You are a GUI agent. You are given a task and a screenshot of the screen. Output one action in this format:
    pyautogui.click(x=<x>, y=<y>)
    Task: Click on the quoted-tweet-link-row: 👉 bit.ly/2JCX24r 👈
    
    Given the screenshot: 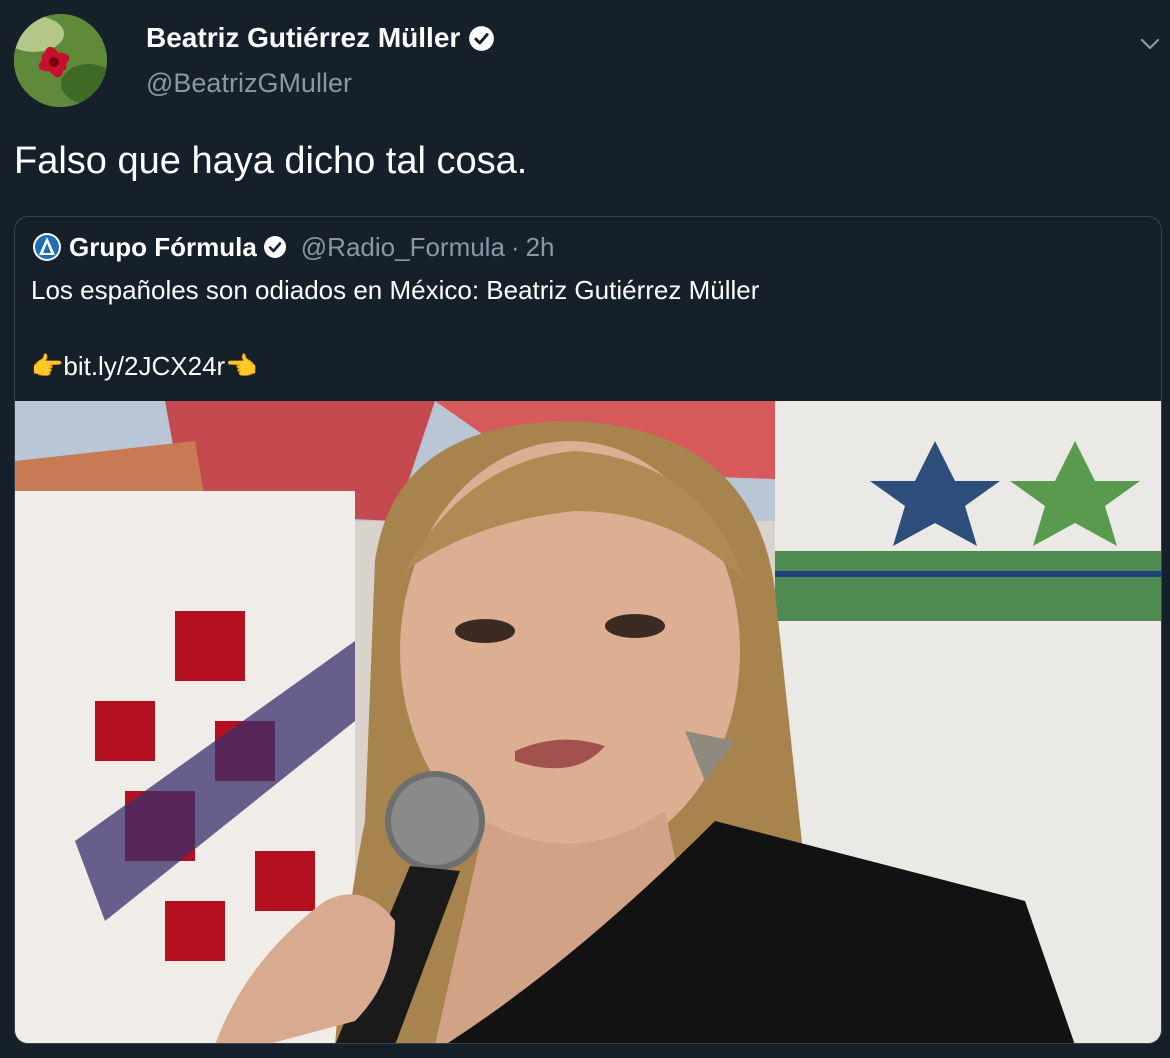 What is the action you would take?
    pyautogui.click(x=144, y=366)
    